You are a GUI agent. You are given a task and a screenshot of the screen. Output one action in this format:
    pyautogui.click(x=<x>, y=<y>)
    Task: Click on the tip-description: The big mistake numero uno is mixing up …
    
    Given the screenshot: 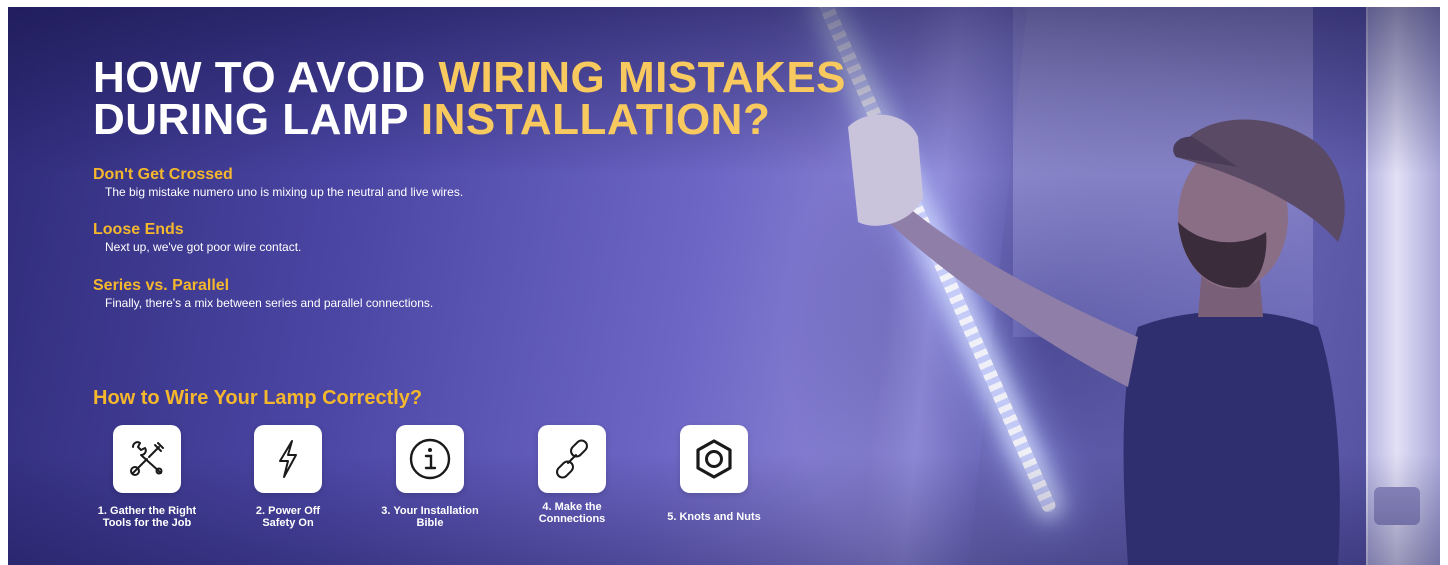 What is the action you would take?
    pyautogui.click(x=284, y=192)
    